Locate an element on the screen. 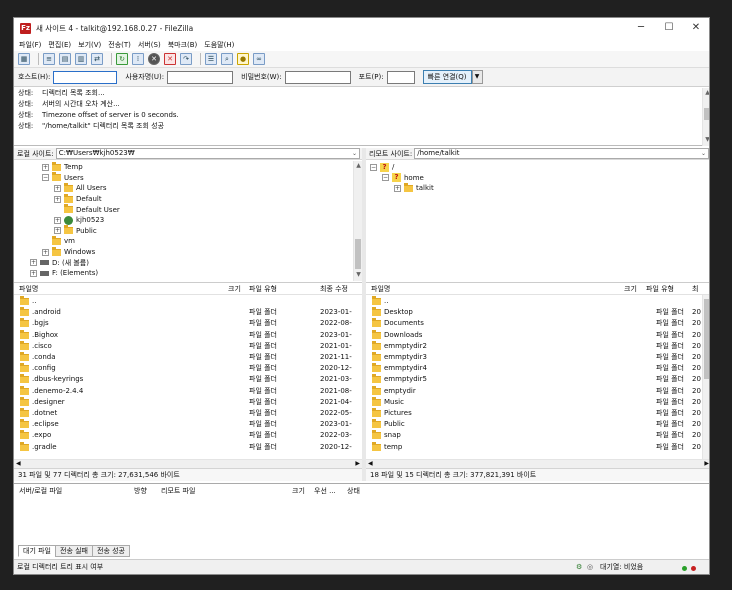 The height and width of the screenshot is (590, 732). search-binoculars-icon: ∞ is located at coordinates (259, 59).